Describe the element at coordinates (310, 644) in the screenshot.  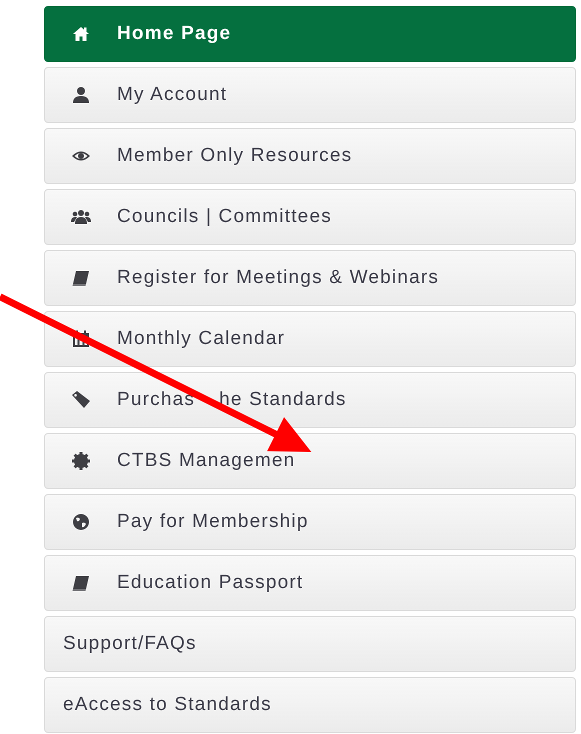
I see `menu-item: Support/FAQs` at that location.